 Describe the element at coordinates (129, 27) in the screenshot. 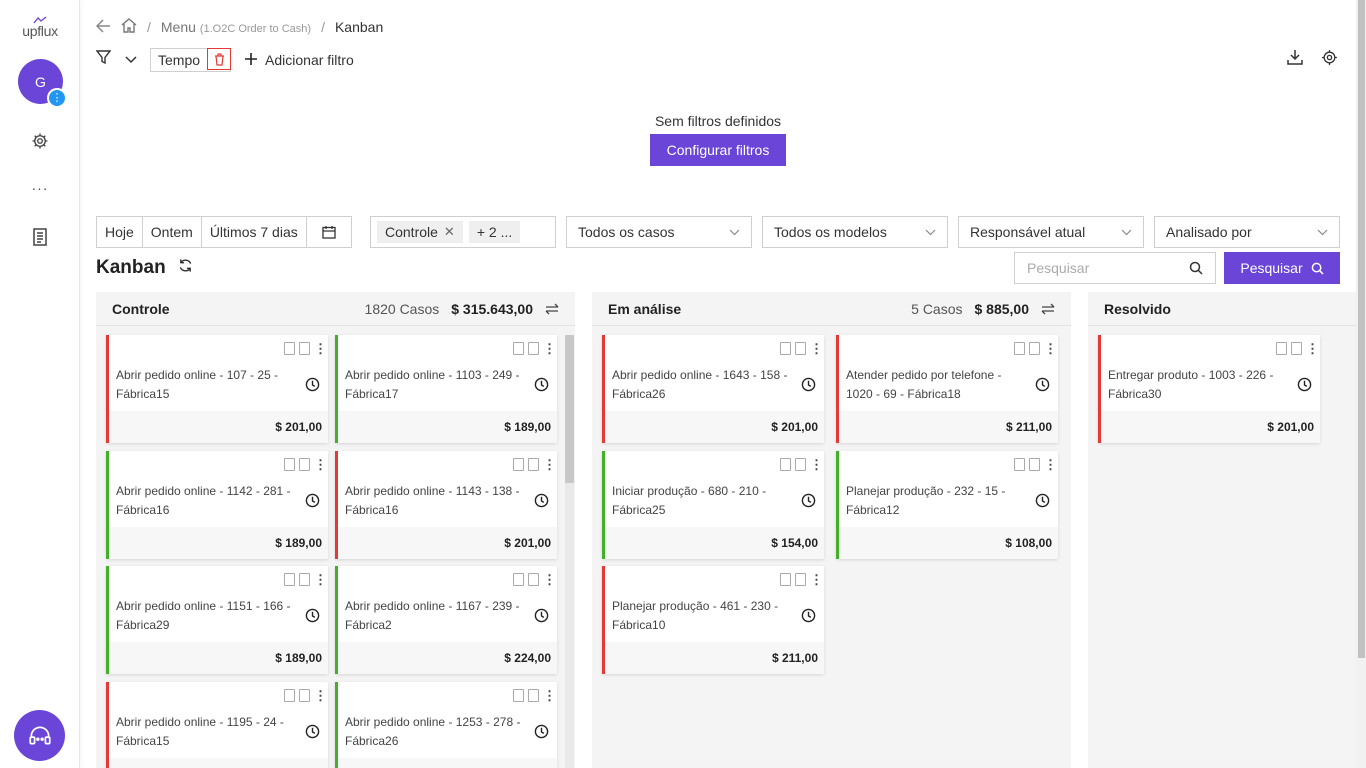

I see `home-icon` at that location.